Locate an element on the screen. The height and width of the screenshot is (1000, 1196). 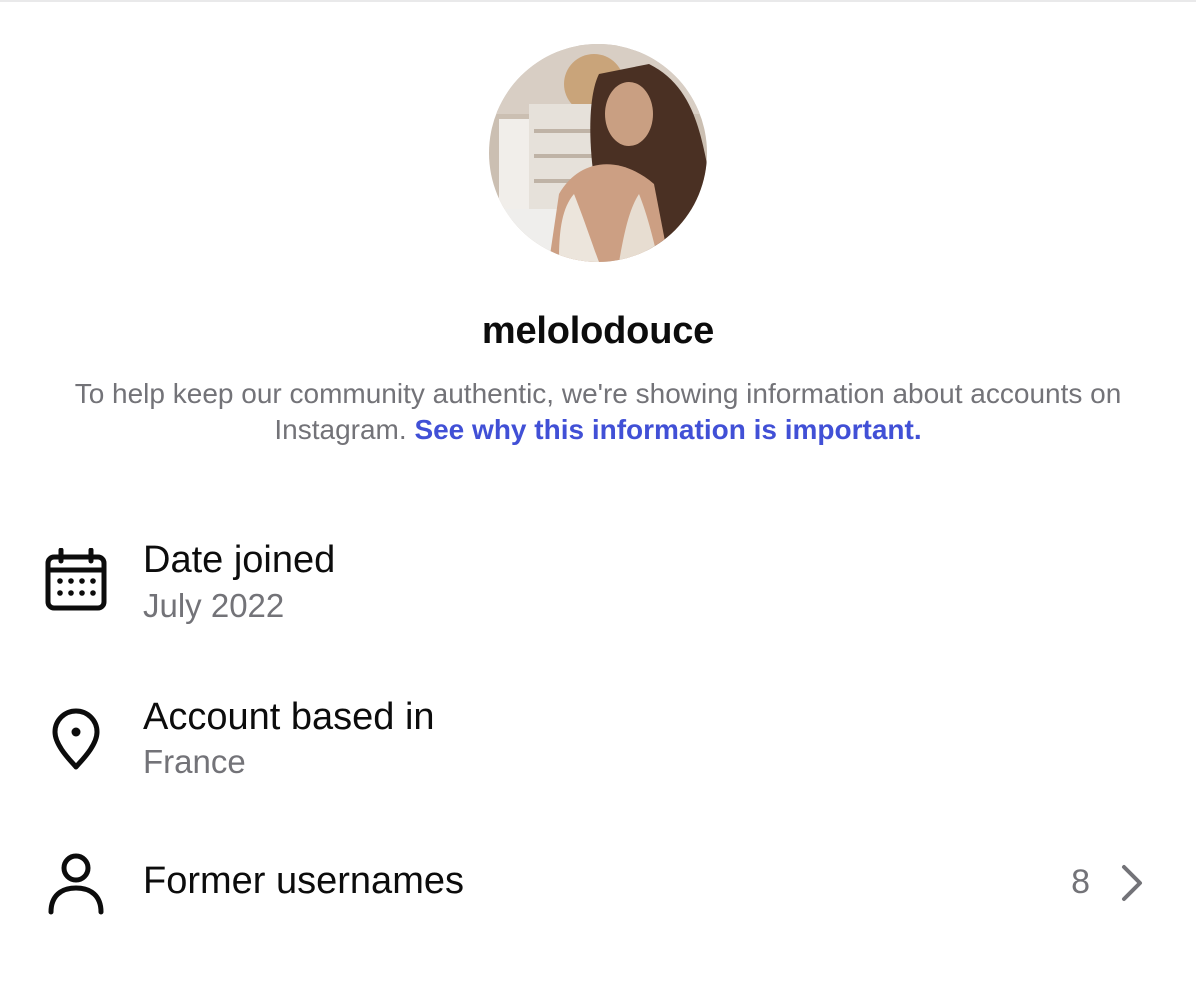
profile-avatar is located at coordinates (598, 153).